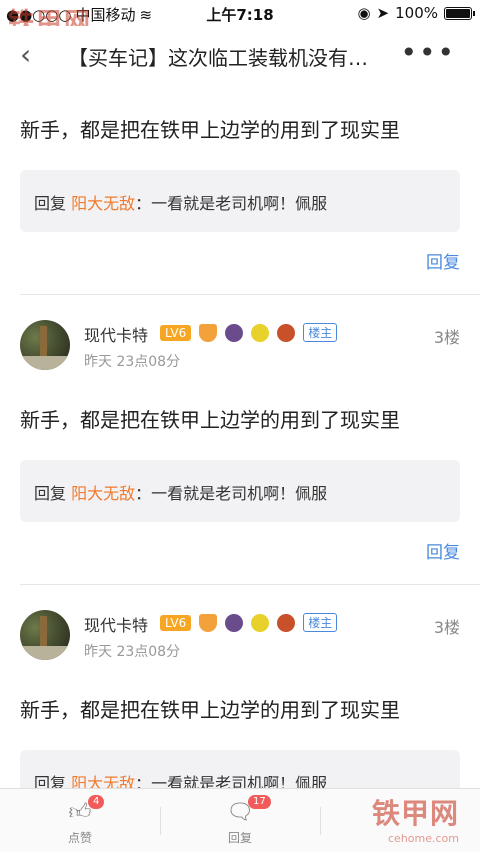 This screenshot has width=480, height=852. What do you see at coordinates (459, 13) in the screenshot?
I see `battery-icon` at bounding box center [459, 13].